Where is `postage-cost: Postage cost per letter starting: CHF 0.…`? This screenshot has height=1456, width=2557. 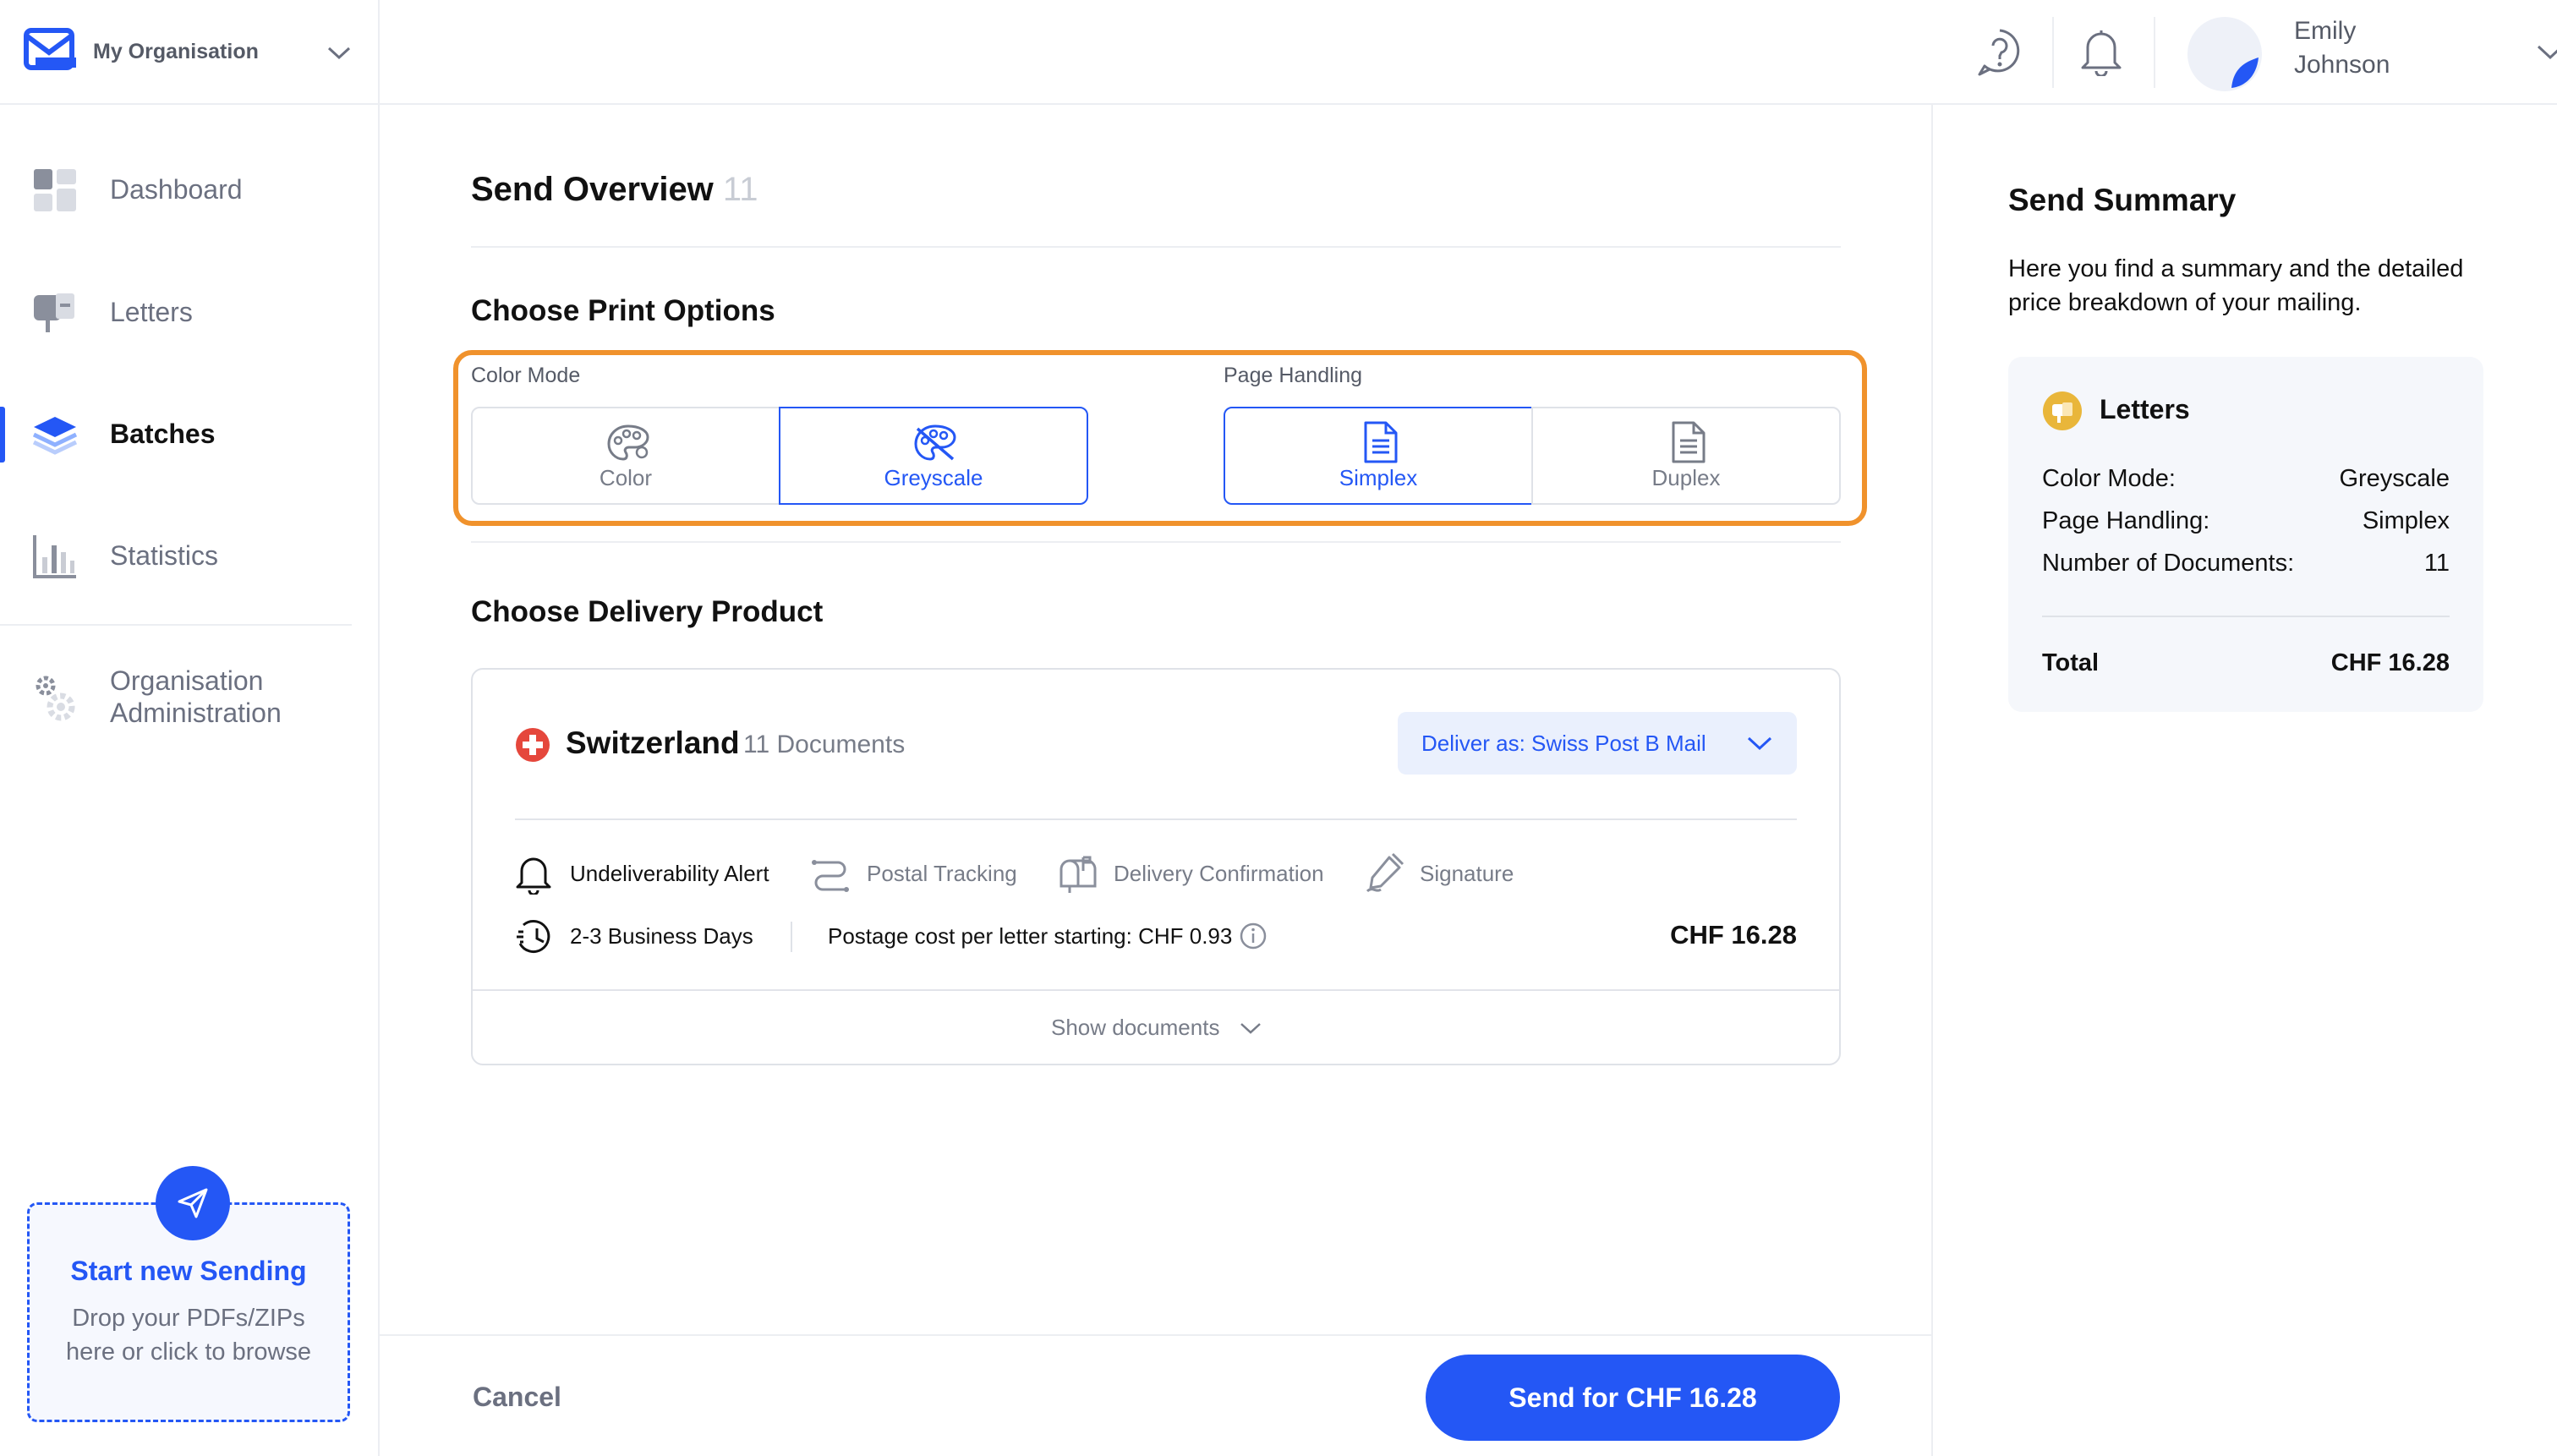
postage-cost: Postage cost per letter starting: CHF 0.… is located at coordinates (1030, 936).